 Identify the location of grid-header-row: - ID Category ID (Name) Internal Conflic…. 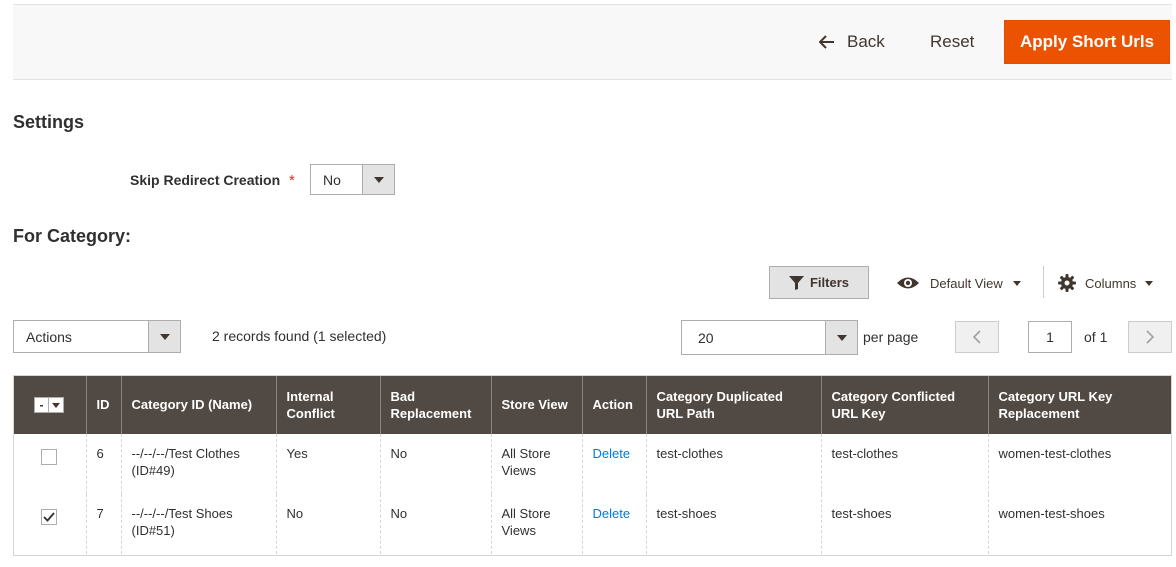
(592, 404).